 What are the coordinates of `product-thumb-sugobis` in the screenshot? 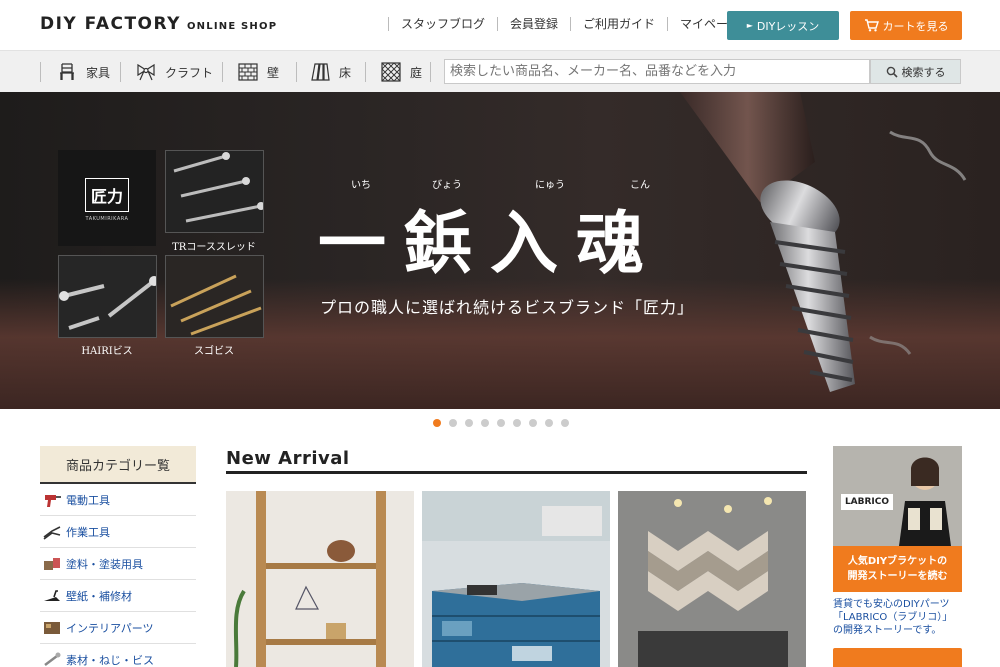 It's located at (214, 296).